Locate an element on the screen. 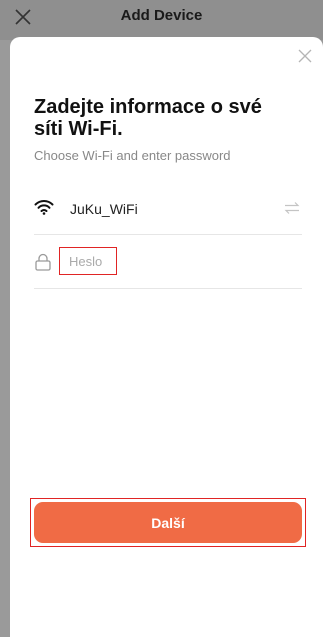  wifi-network-row: JuKu_WiFi is located at coordinates (168, 211).